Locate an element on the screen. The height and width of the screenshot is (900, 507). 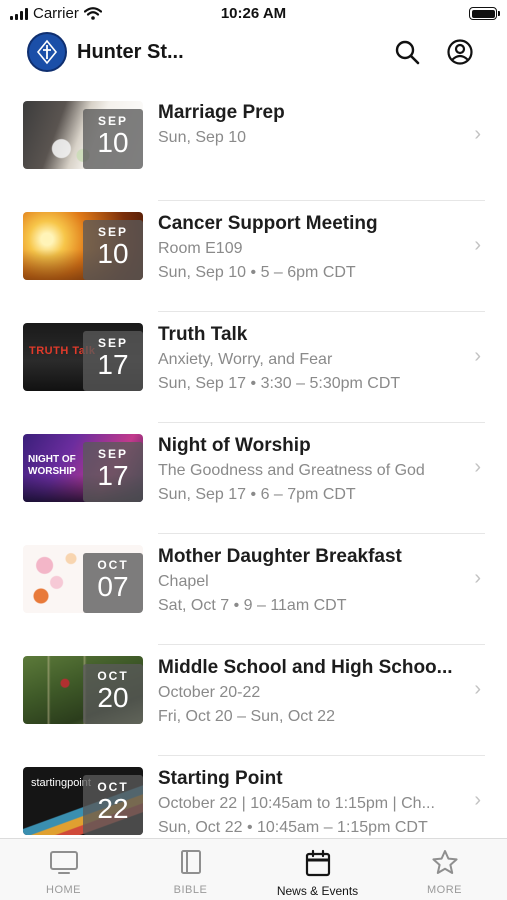
tab-label: News & Events is located at coordinates (317, 891).